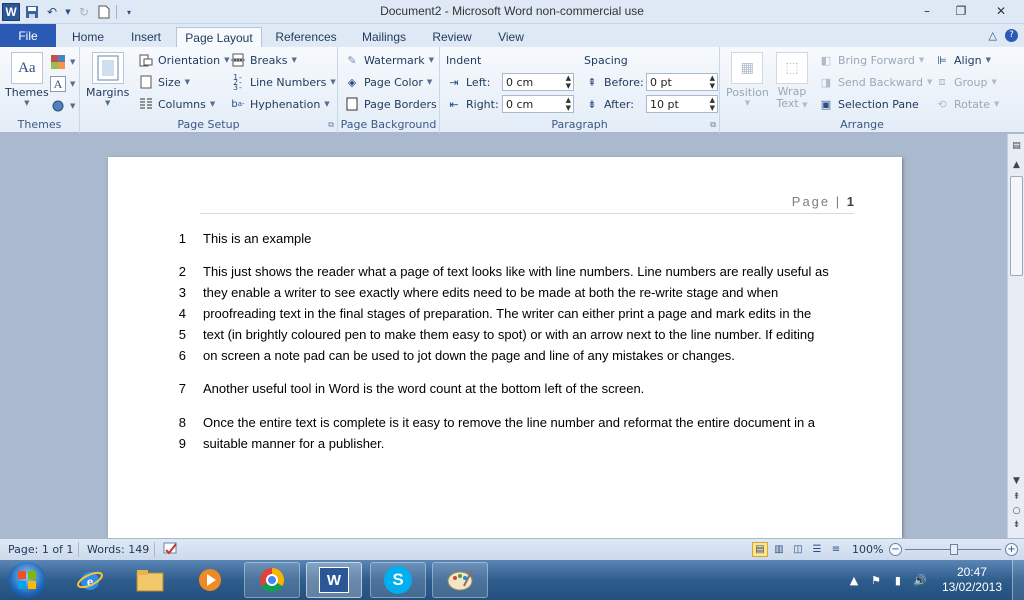  Describe the element at coordinates (682, 82) in the screenshot. I see `spacing-before-input: 0 pt ▲ ▼` at that location.